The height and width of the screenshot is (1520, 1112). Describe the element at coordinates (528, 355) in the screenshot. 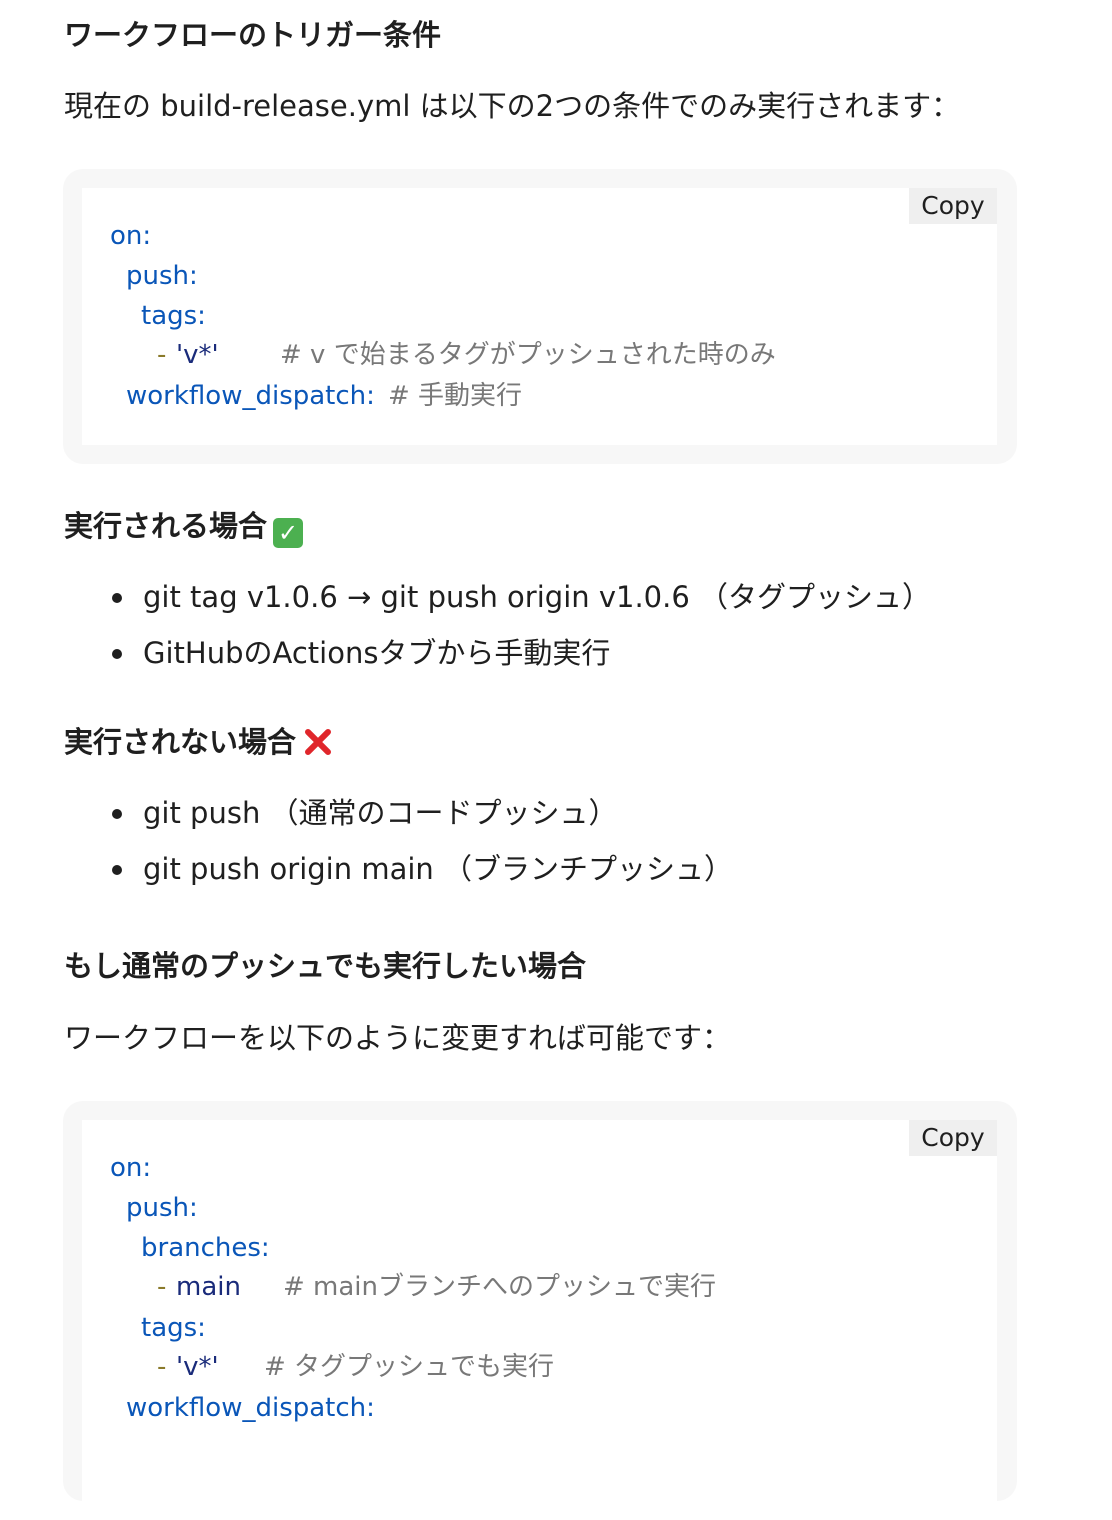

I see `code-comment: # v で始まるタグがプッシュされた時のみ` at that location.